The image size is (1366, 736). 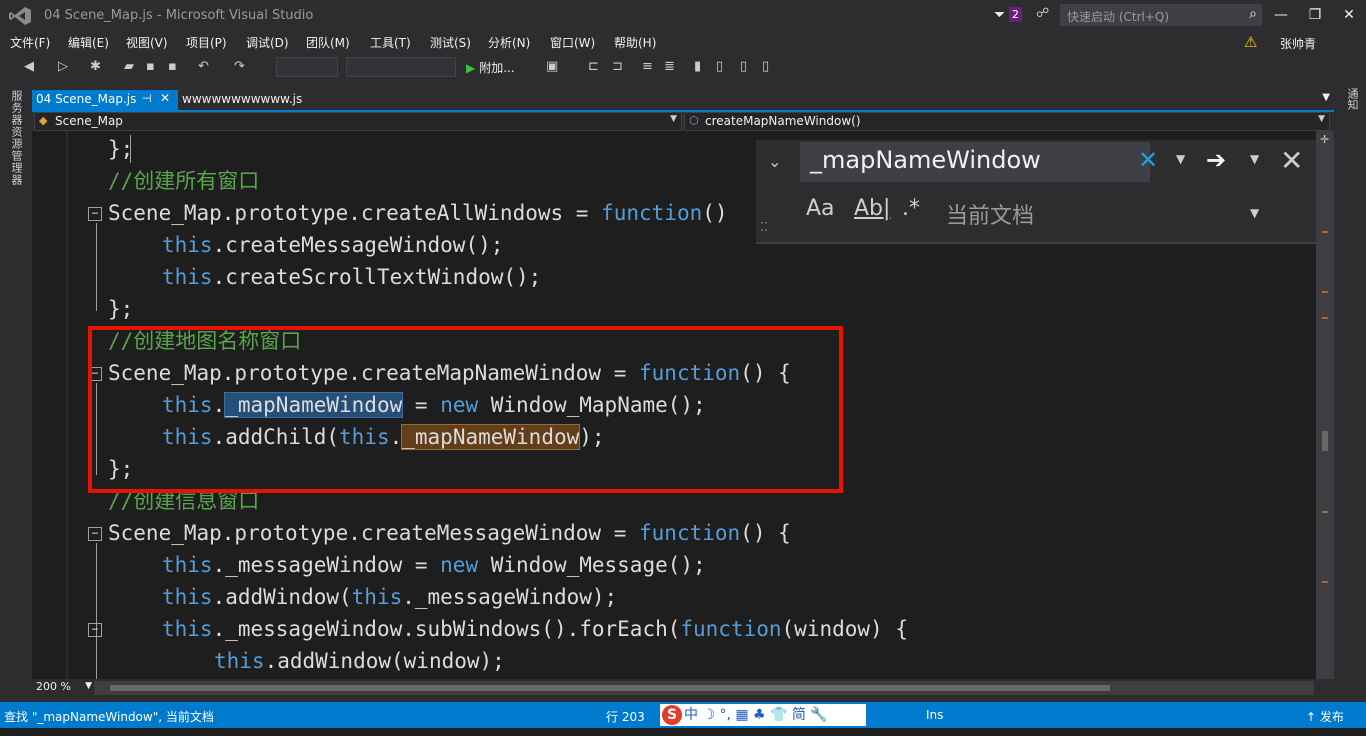 What do you see at coordinates (242, 99) in the screenshot?
I see `tab-wwwwwwwwwww: wwwwwwwwwww.js` at bounding box center [242, 99].